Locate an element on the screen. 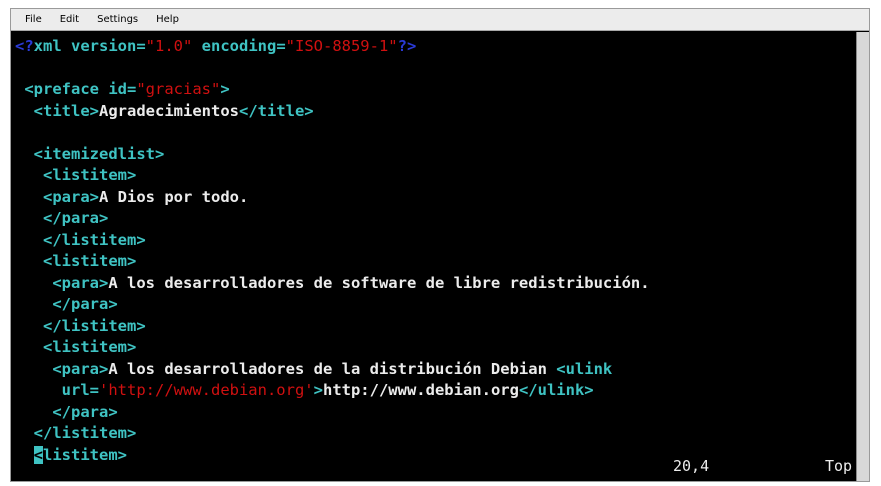 The width and height of the screenshot is (881, 486). menubar: File Edit Settings Help is located at coordinates (440, 20).